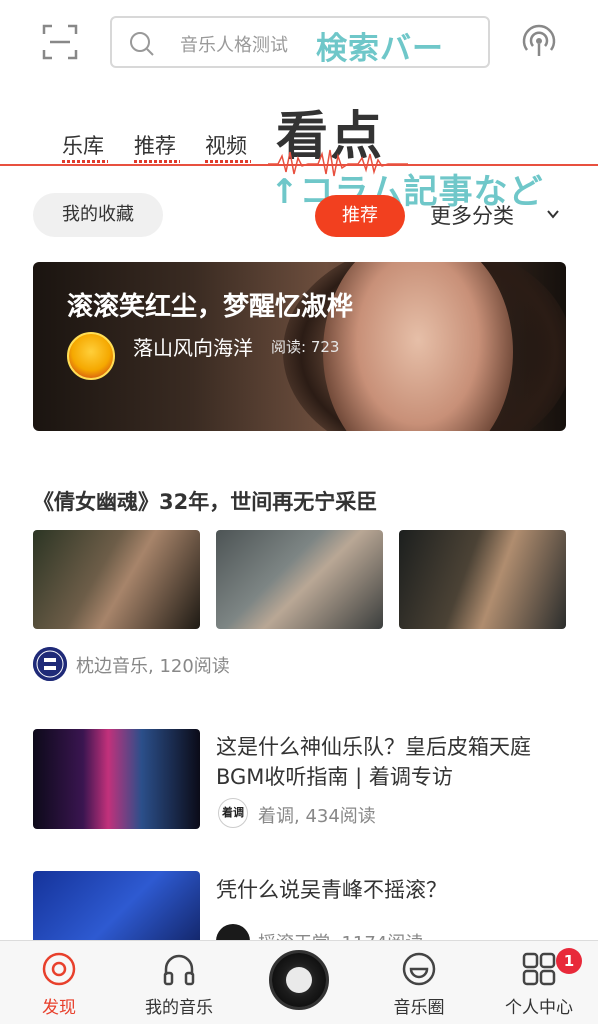  I want to click on tab-library: 乐库, so click(83, 145).